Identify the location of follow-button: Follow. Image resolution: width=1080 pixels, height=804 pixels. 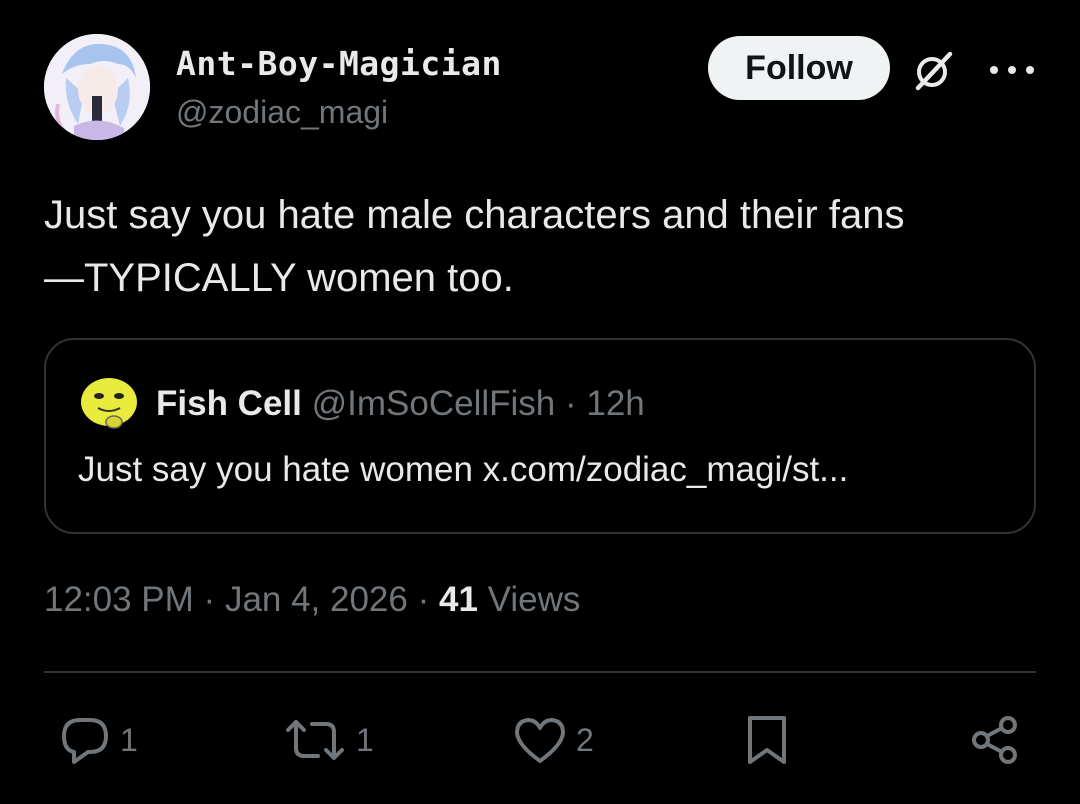
(799, 68).